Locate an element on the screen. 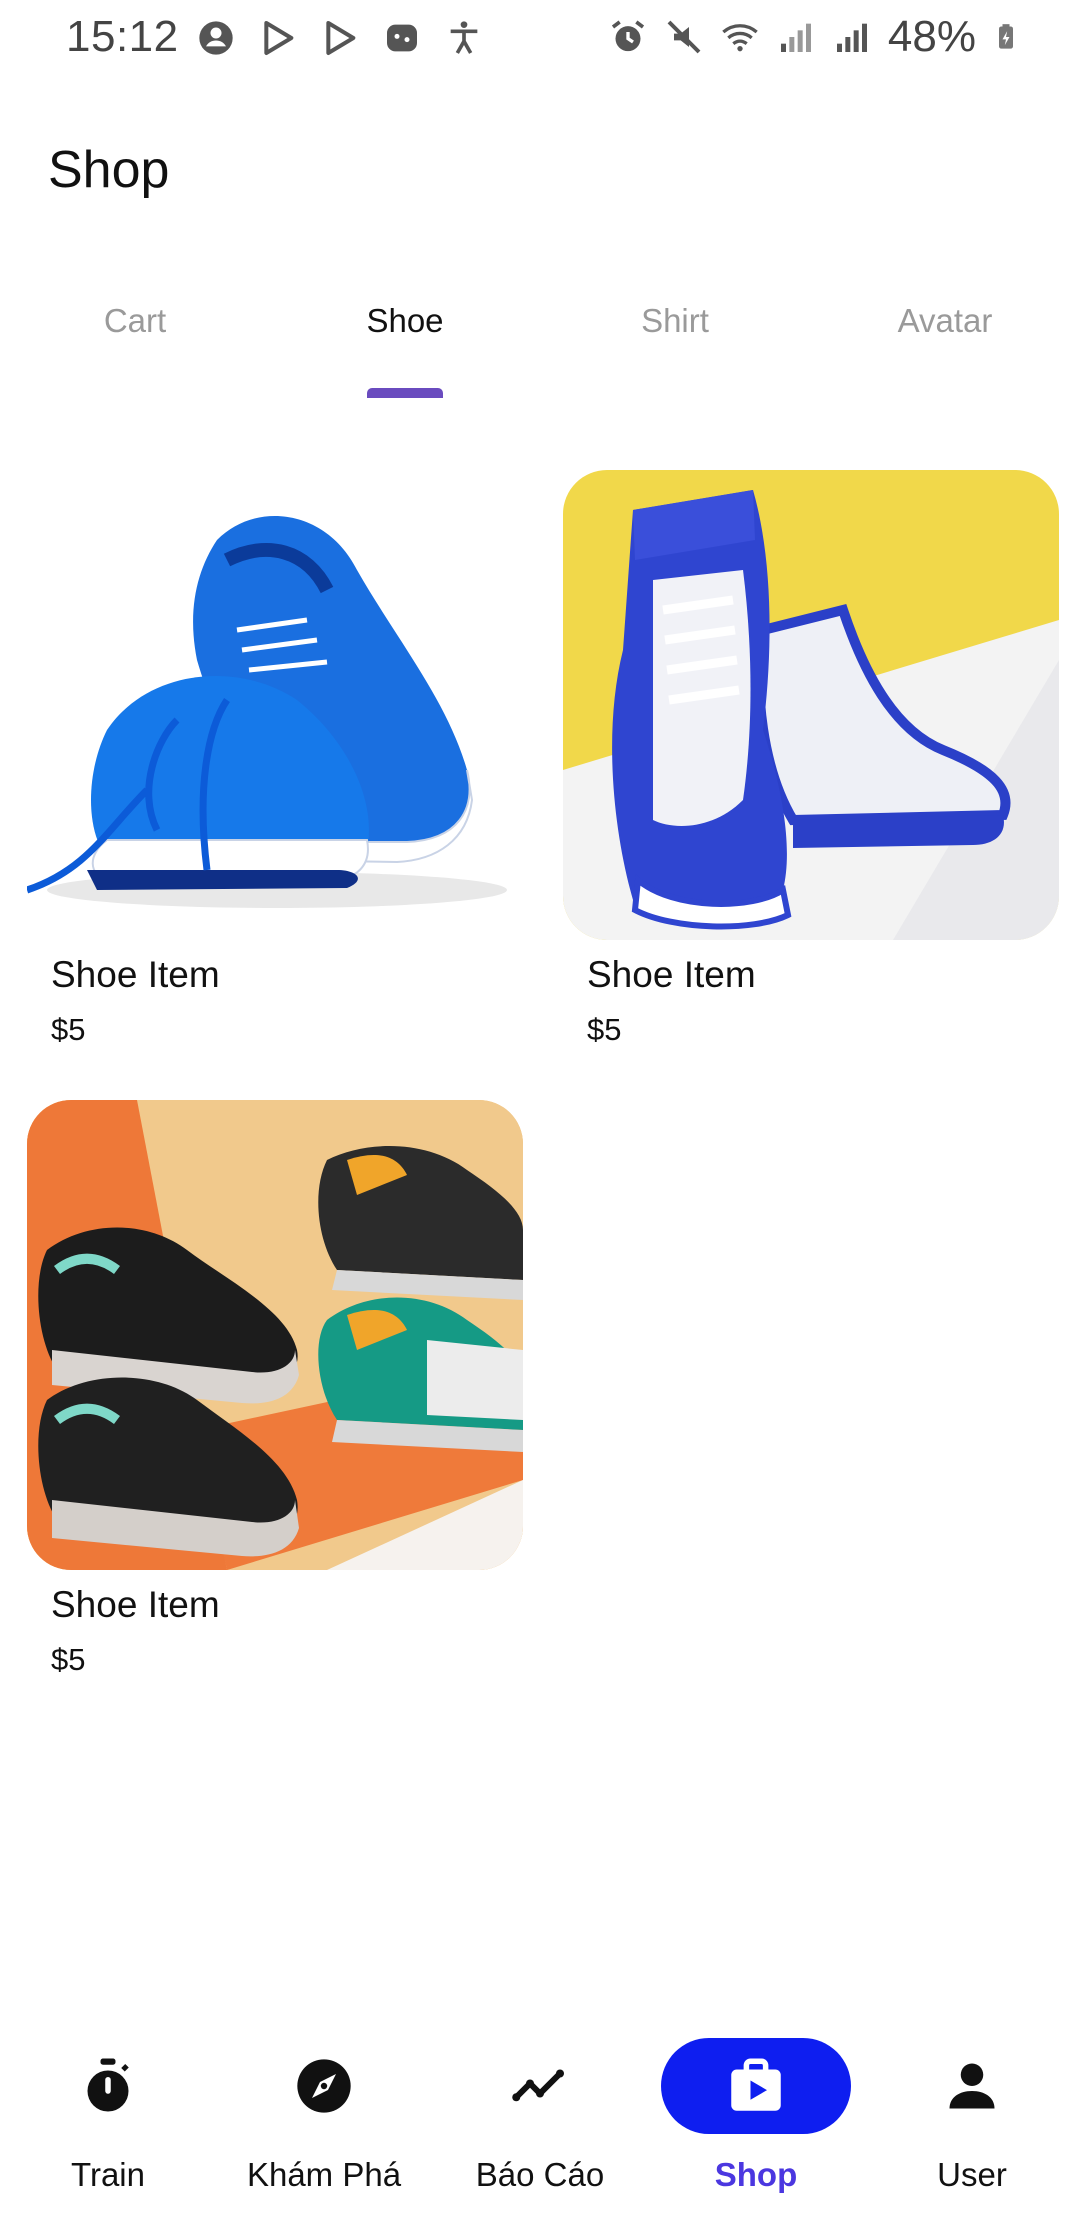 The image size is (1080, 2220). product-image-black-teal-sneakers is located at coordinates (275, 1335).